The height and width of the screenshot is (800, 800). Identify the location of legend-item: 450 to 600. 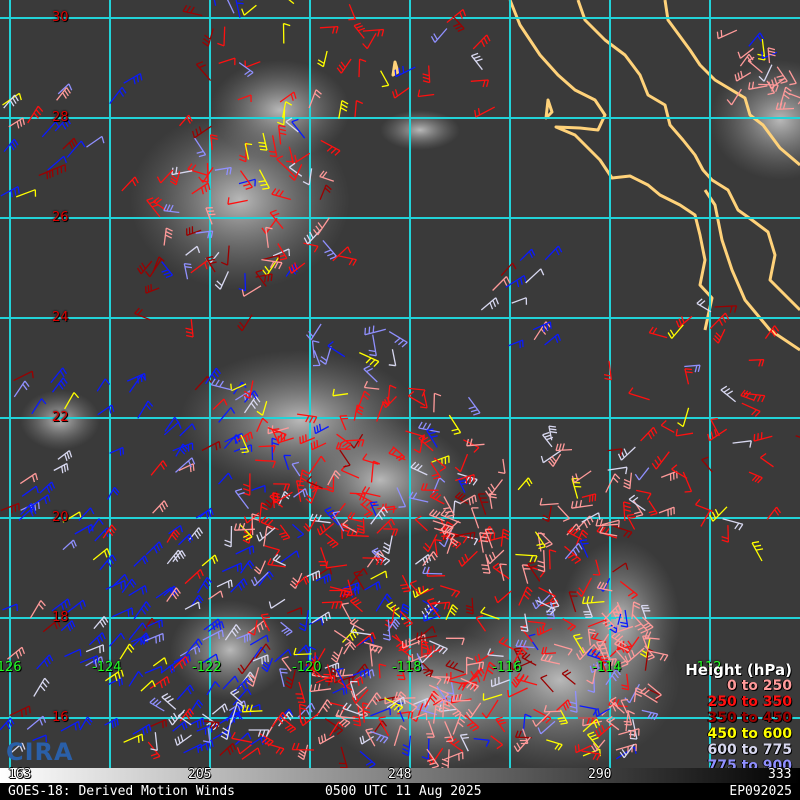
(749, 734).